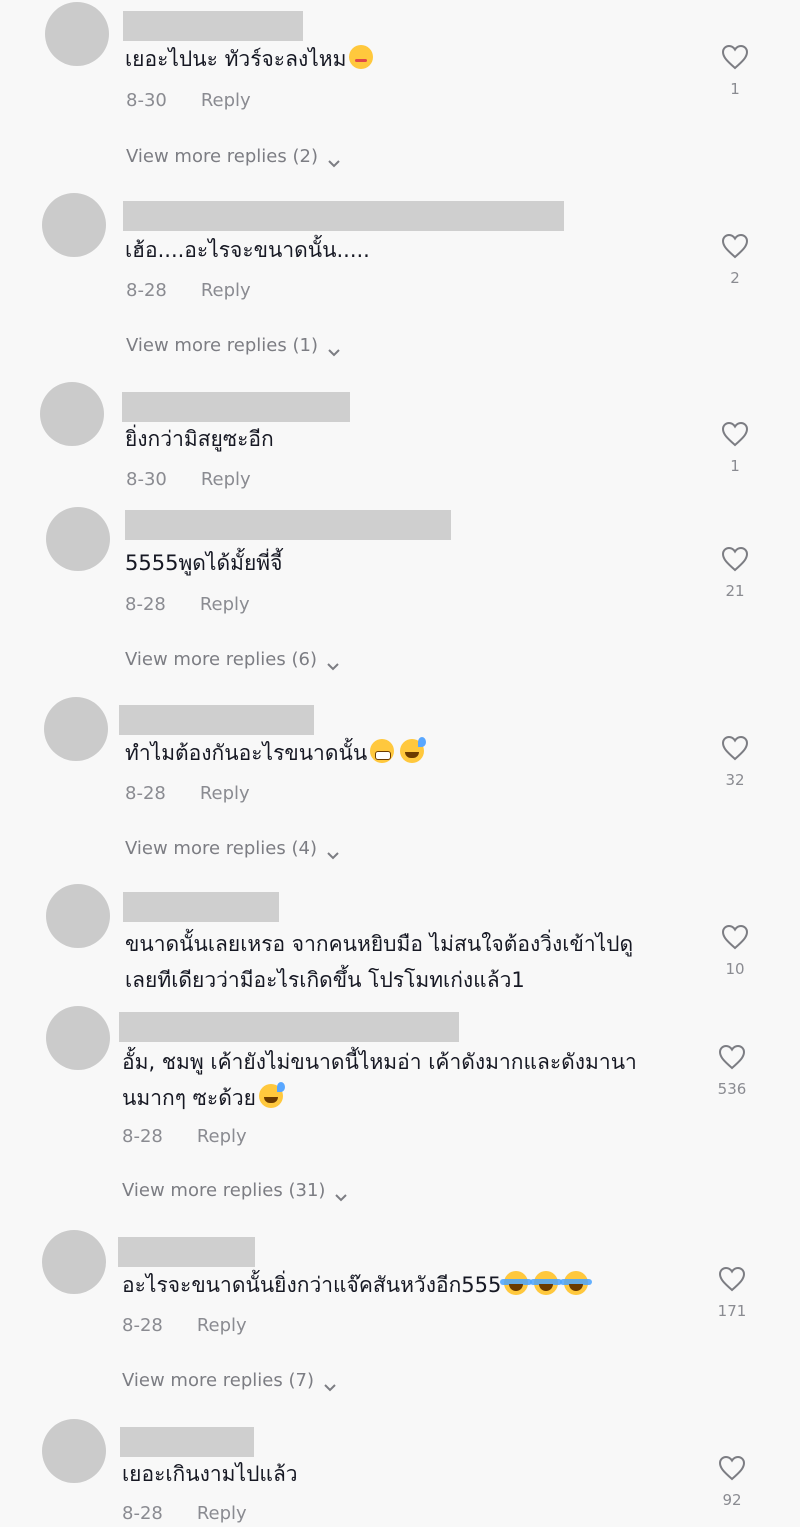  Describe the element at coordinates (250, 59) in the screenshot. I see `comment-text: เยอะไปนะ ทัวร์จะลงไหม` at that location.